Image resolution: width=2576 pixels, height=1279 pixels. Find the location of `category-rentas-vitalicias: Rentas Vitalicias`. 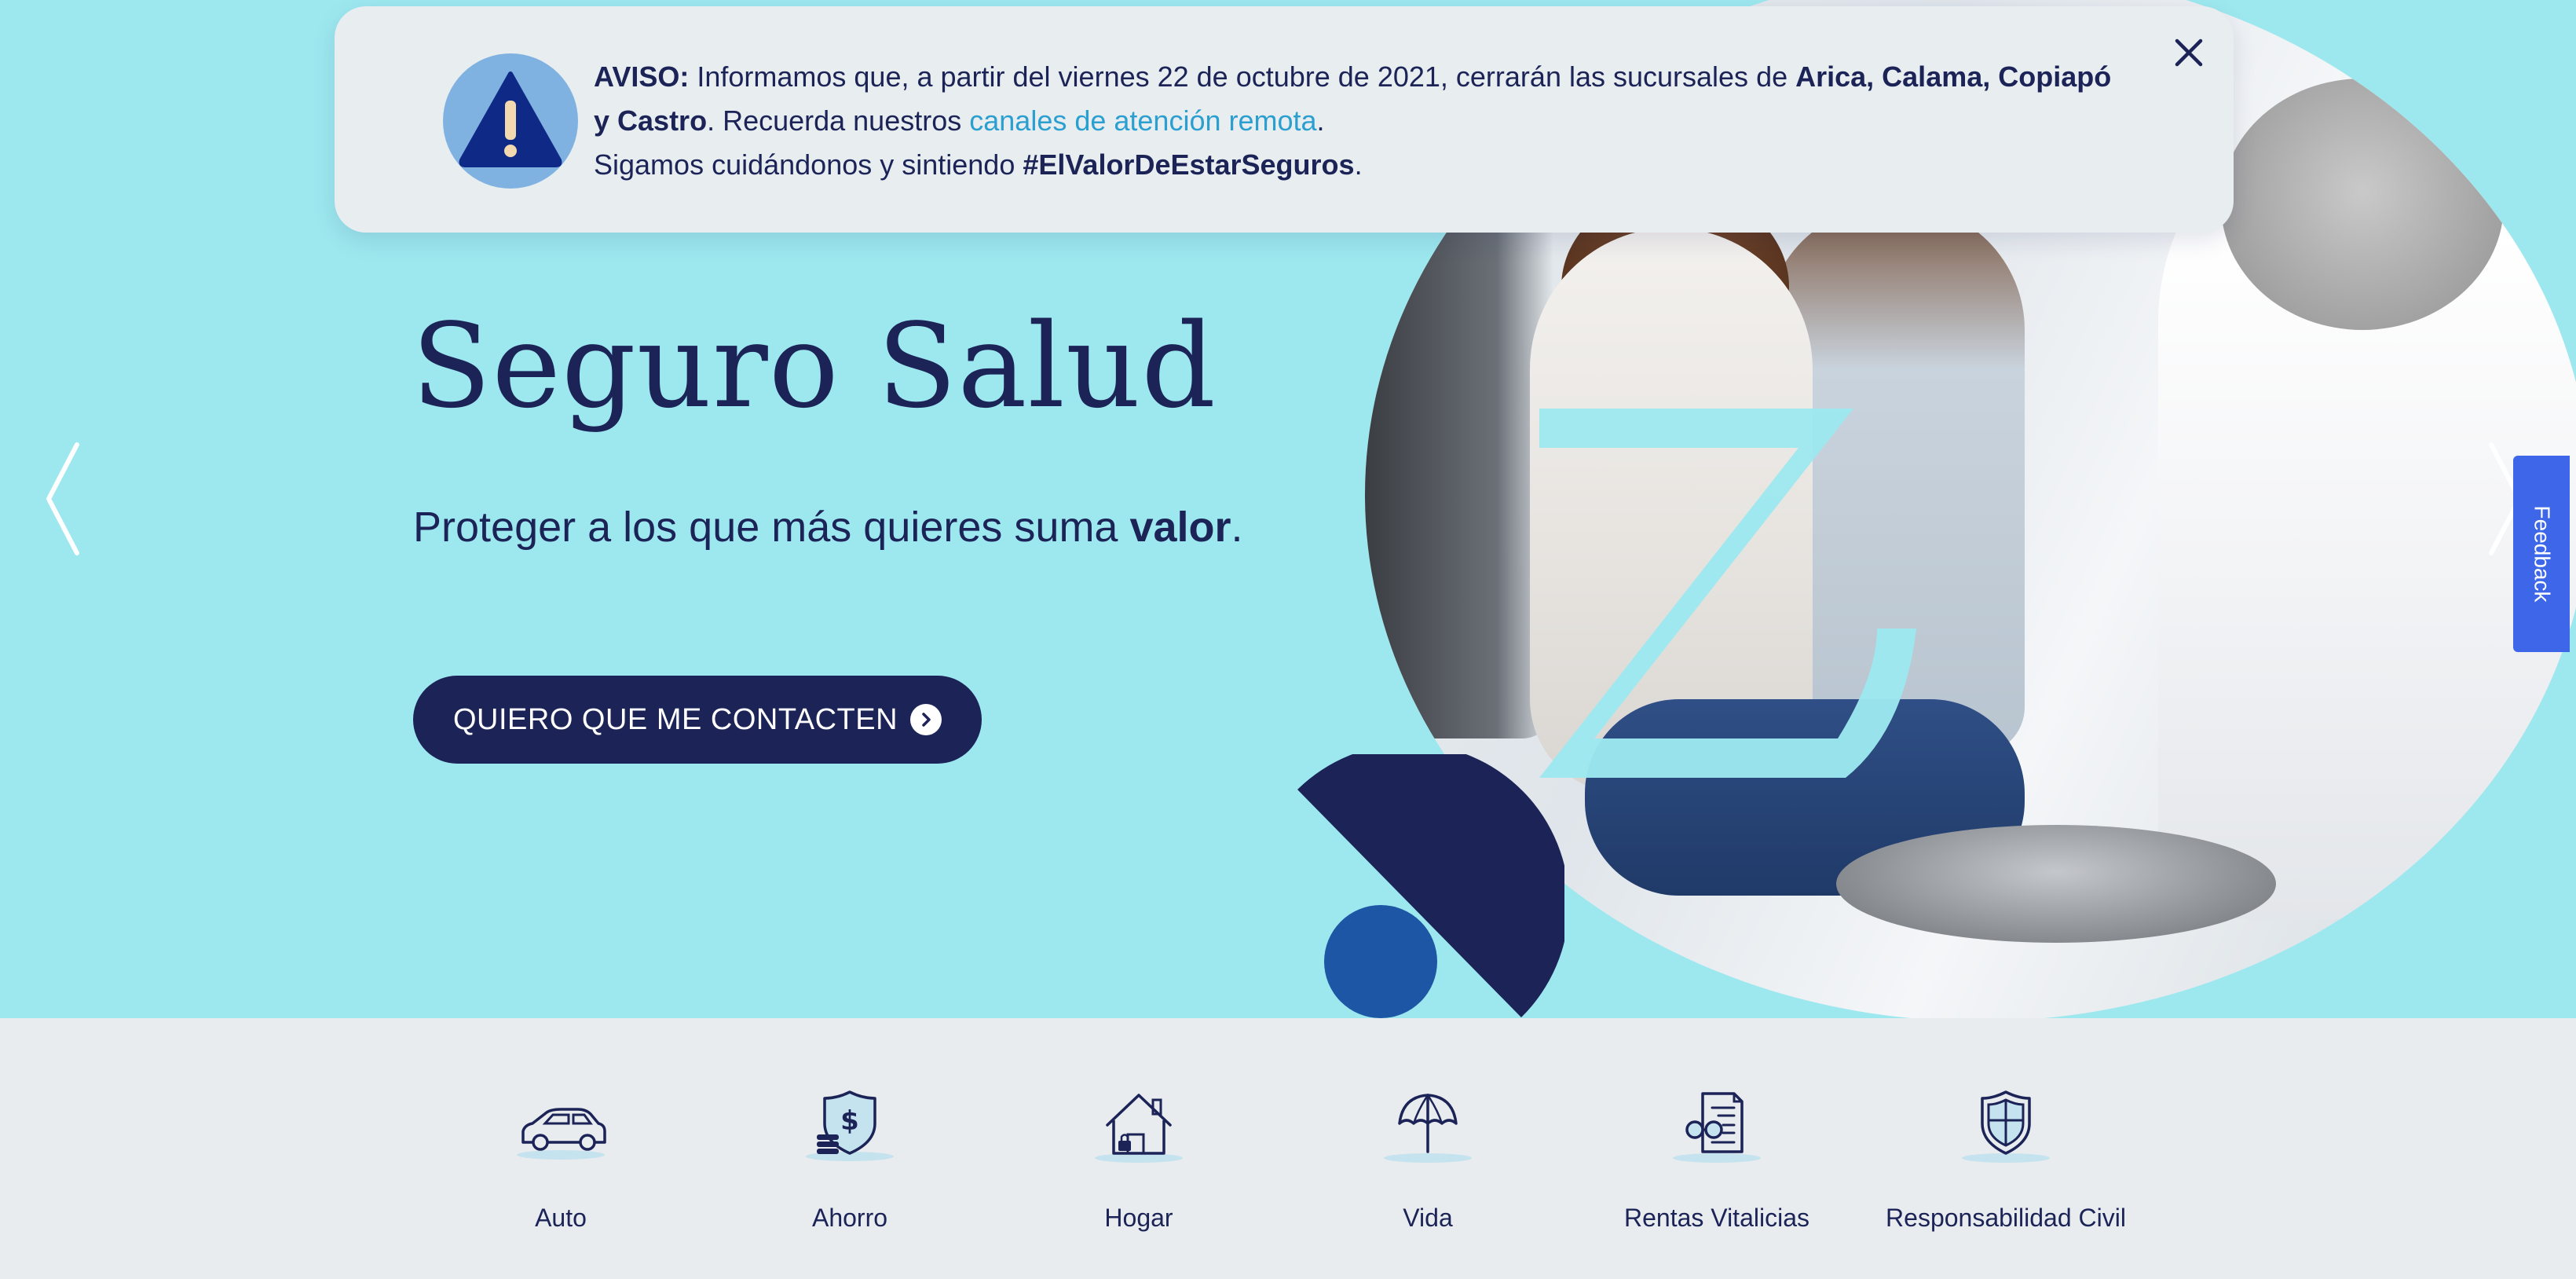

category-rentas-vitalicias: Rentas Vitalicias is located at coordinates (1716, 1167).